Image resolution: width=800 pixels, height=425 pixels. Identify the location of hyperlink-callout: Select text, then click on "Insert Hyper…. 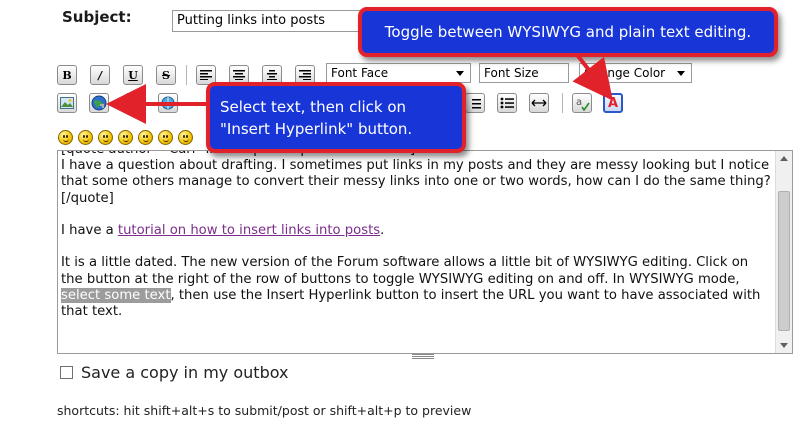
(336, 117).